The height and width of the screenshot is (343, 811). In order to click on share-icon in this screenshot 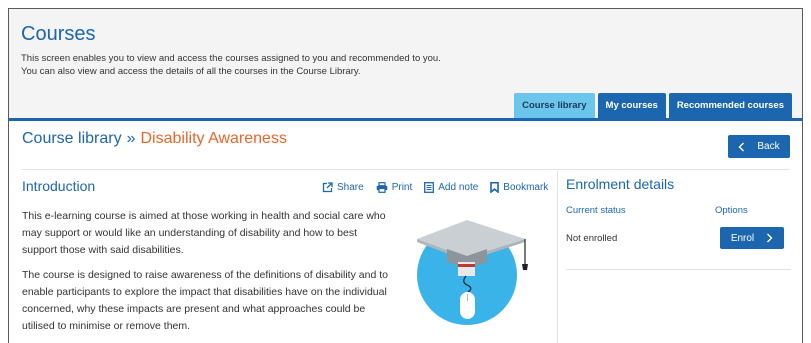, I will do `click(327, 187)`.